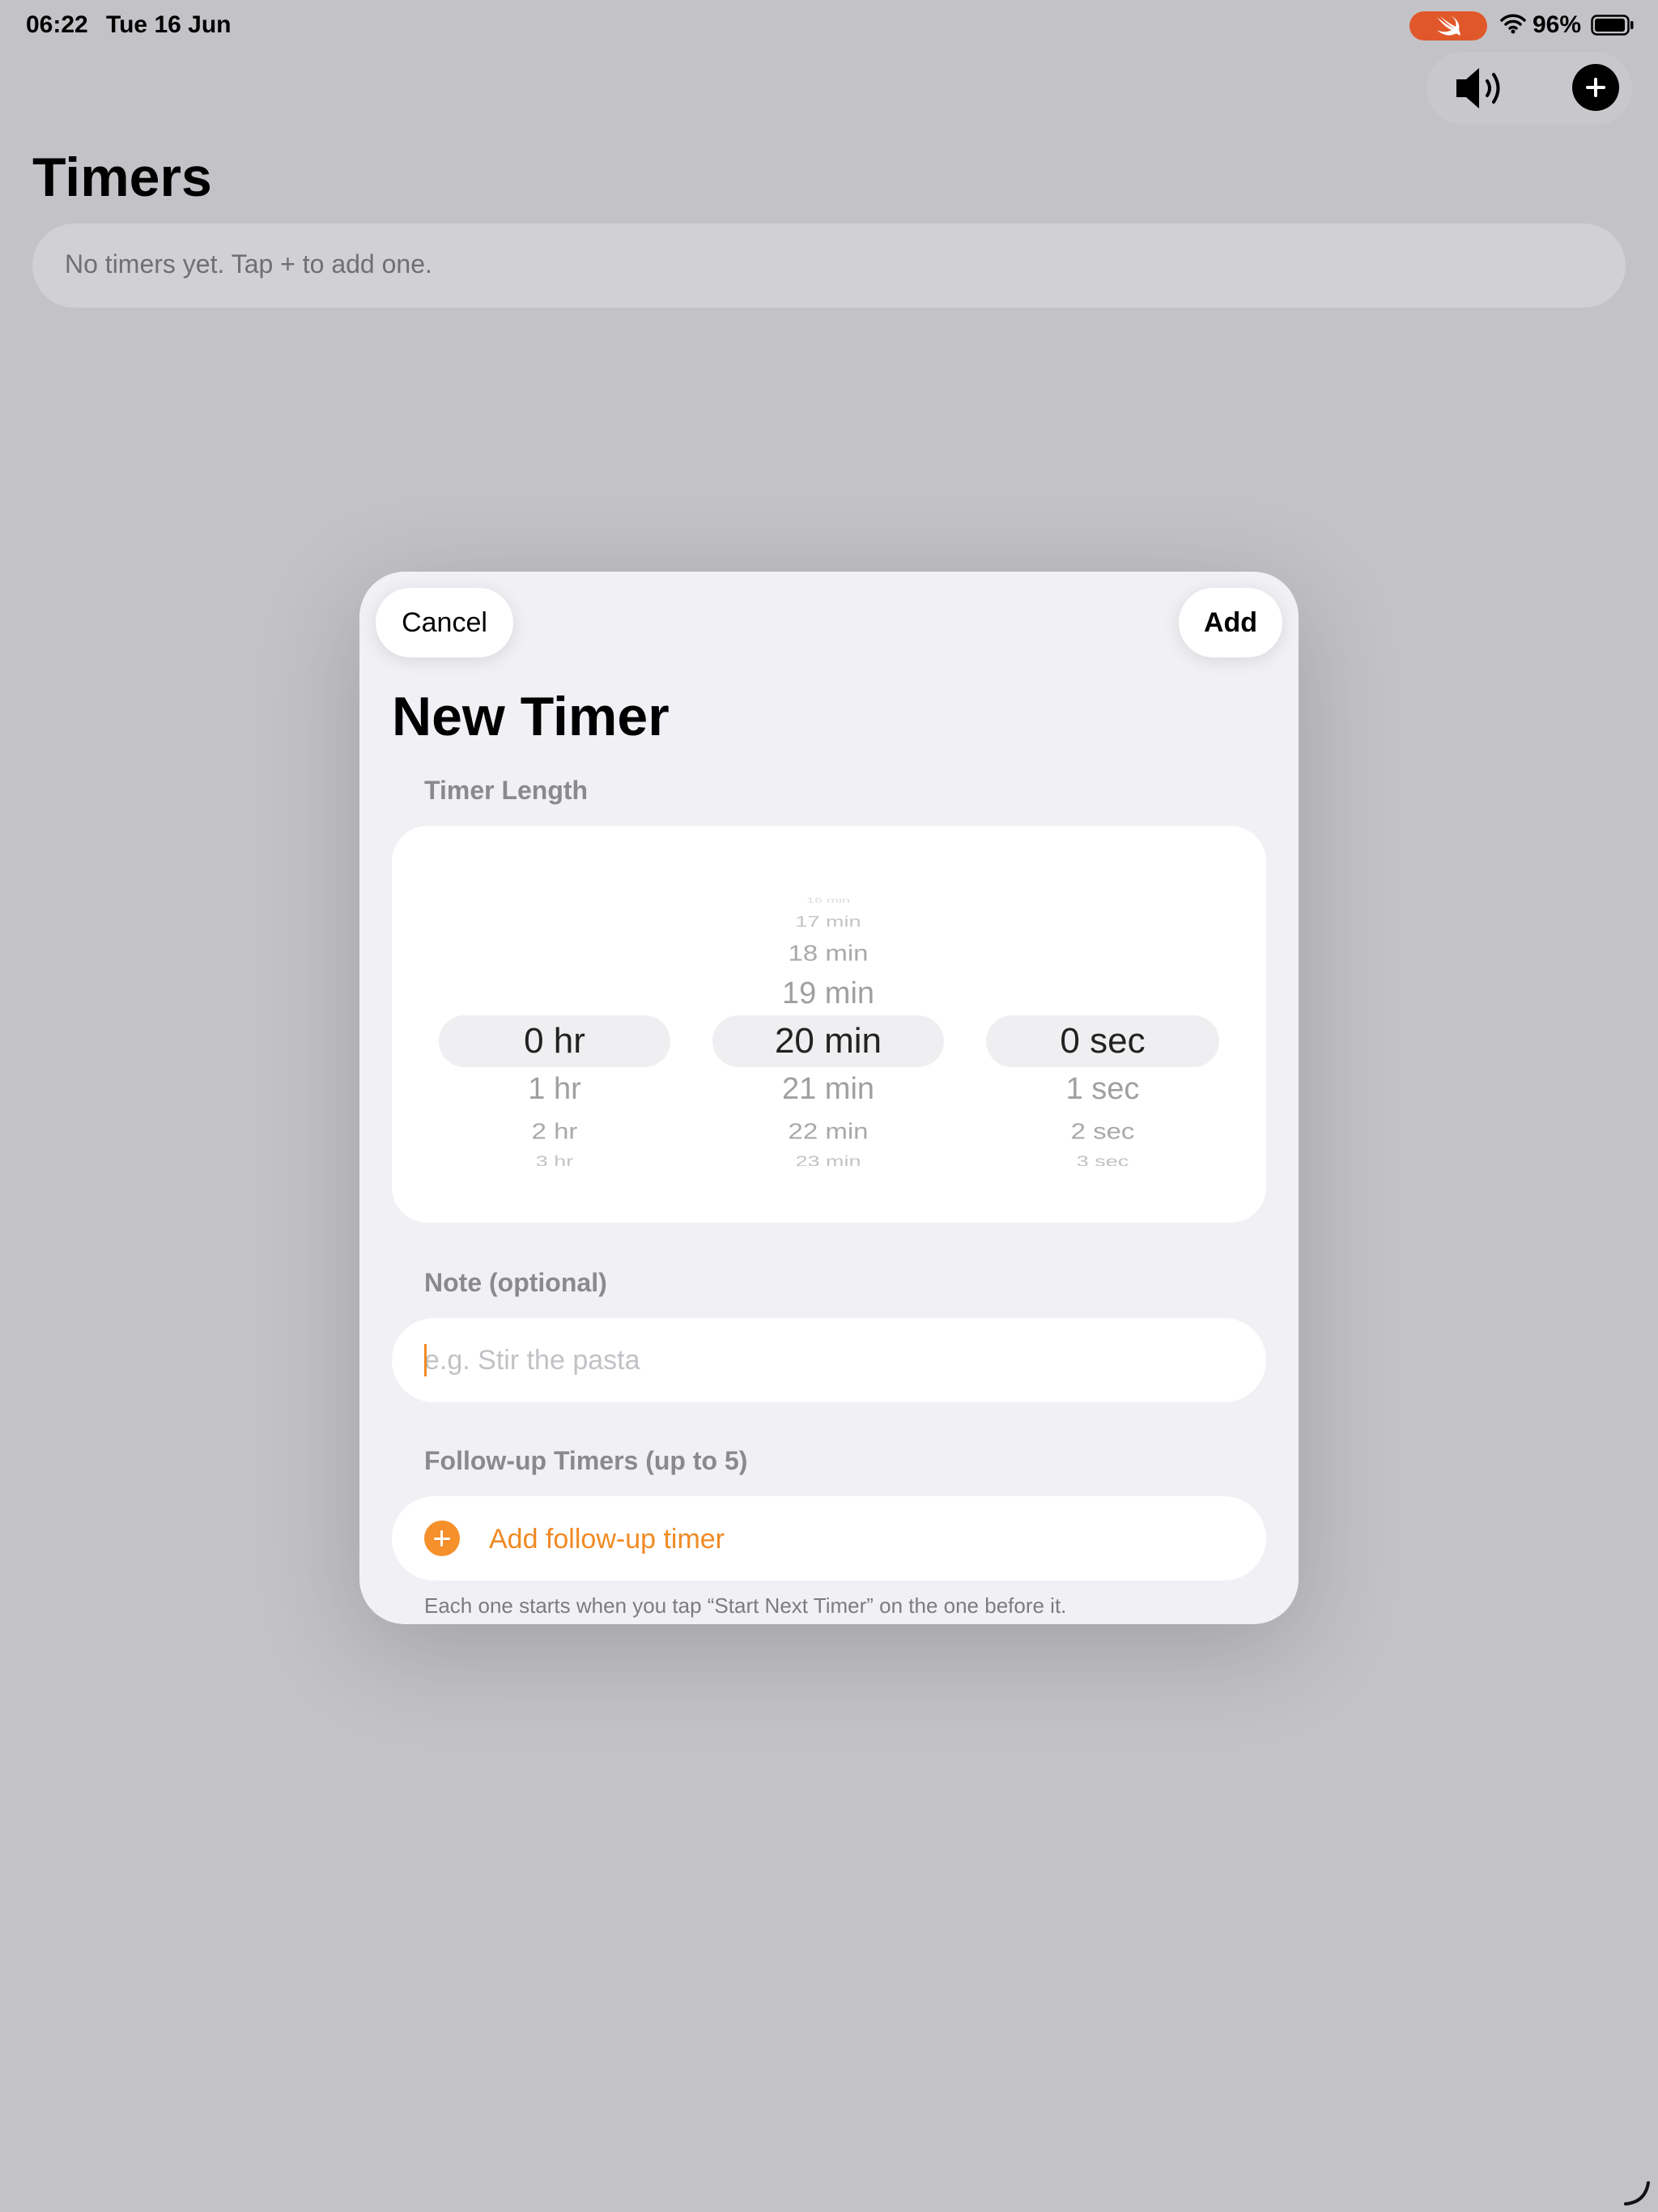 Image resolution: width=1658 pixels, height=2212 pixels. I want to click on speaker-wave-icon, so click(1478, 88).